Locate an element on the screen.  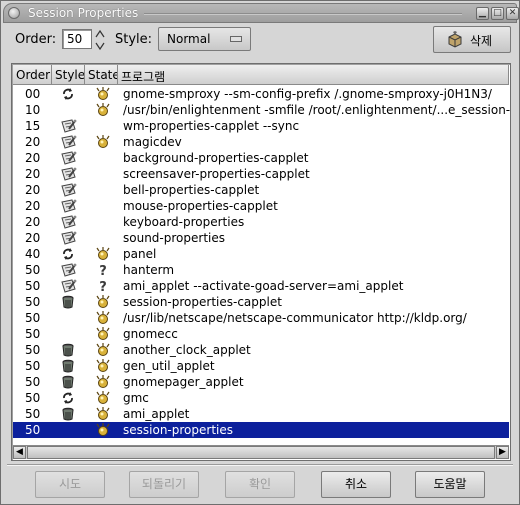
row-program: session-properties-capplet is located at coordinates (202, 302).